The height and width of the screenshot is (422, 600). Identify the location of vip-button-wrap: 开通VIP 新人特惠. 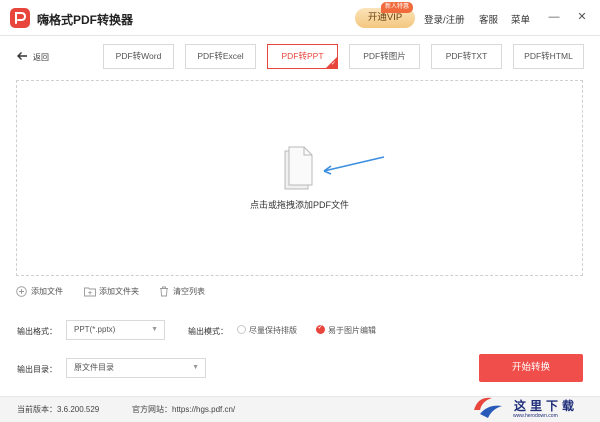
(385, 15).